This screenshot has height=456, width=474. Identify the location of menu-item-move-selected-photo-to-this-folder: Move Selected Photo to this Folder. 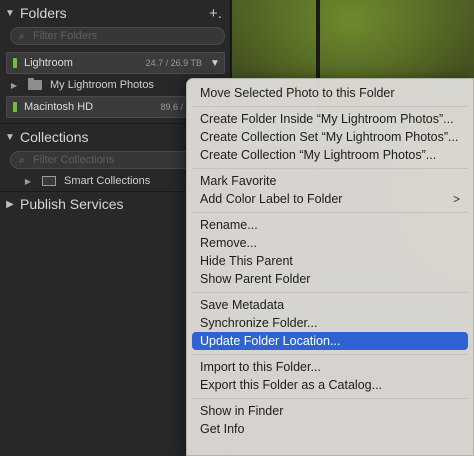
(330, 93).